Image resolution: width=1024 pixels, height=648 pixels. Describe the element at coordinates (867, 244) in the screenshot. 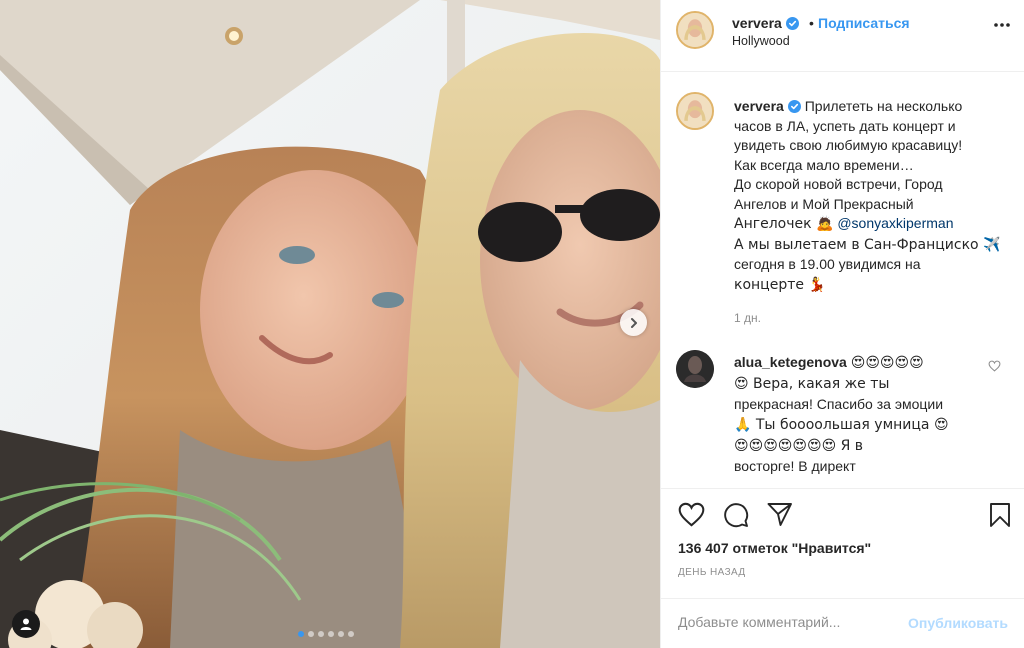

I see `caption-line: А мы вылетаем в Сан-Франциско ✈️` at that location.